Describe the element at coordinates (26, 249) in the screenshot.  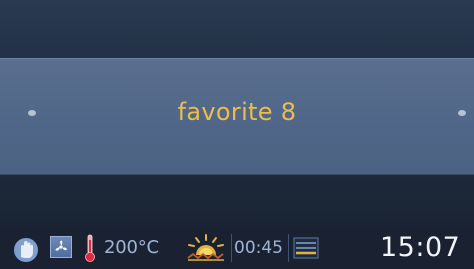
I see `hand-icon` at that location.